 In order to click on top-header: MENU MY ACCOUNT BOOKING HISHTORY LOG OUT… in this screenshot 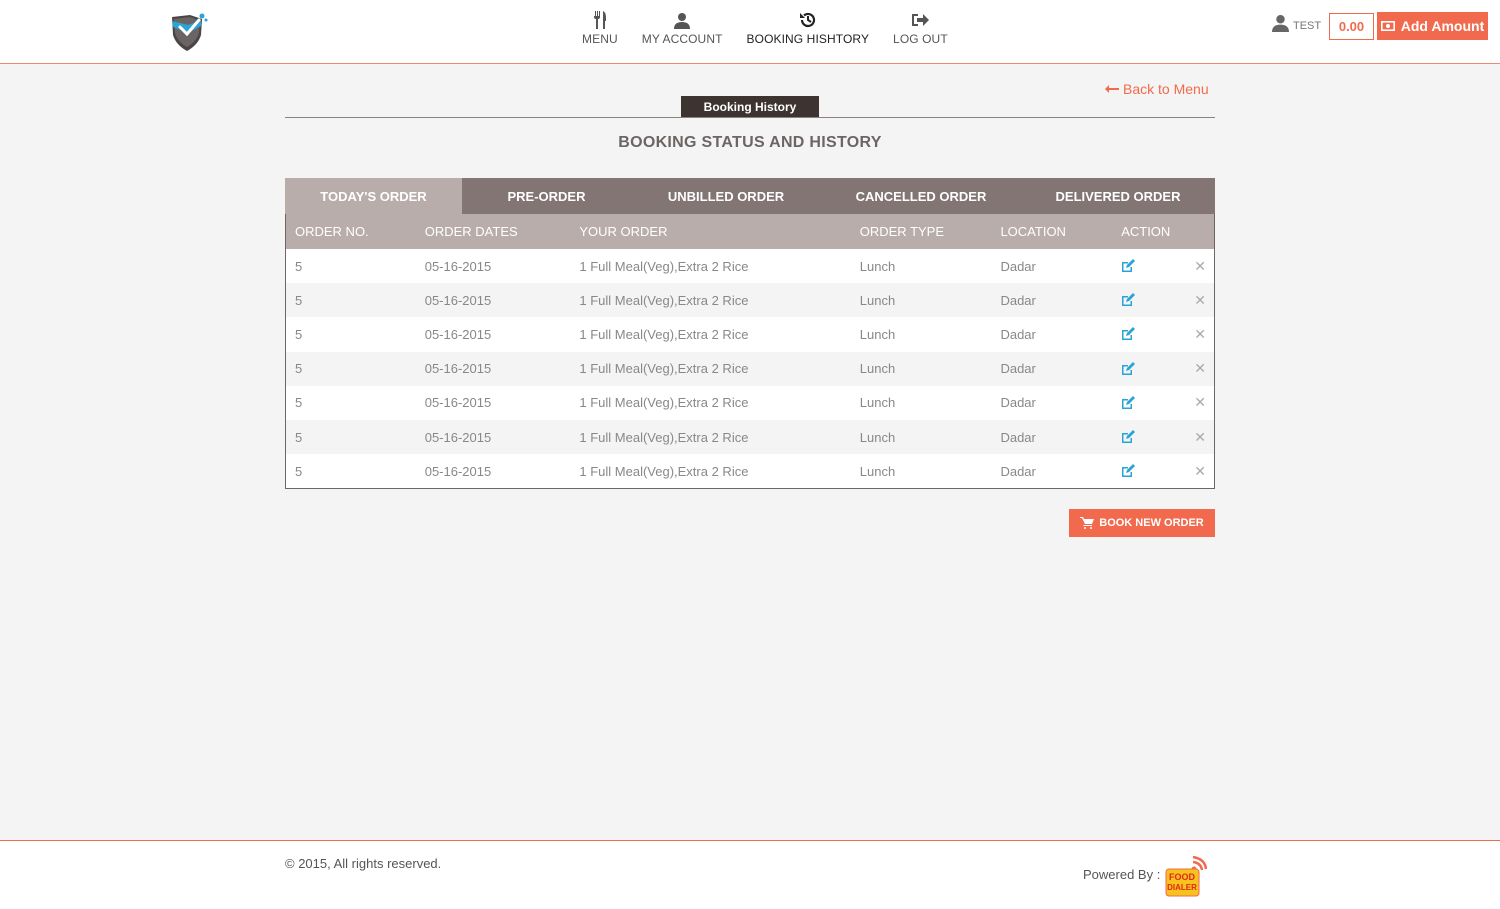, I will do `click(750, 32)`.